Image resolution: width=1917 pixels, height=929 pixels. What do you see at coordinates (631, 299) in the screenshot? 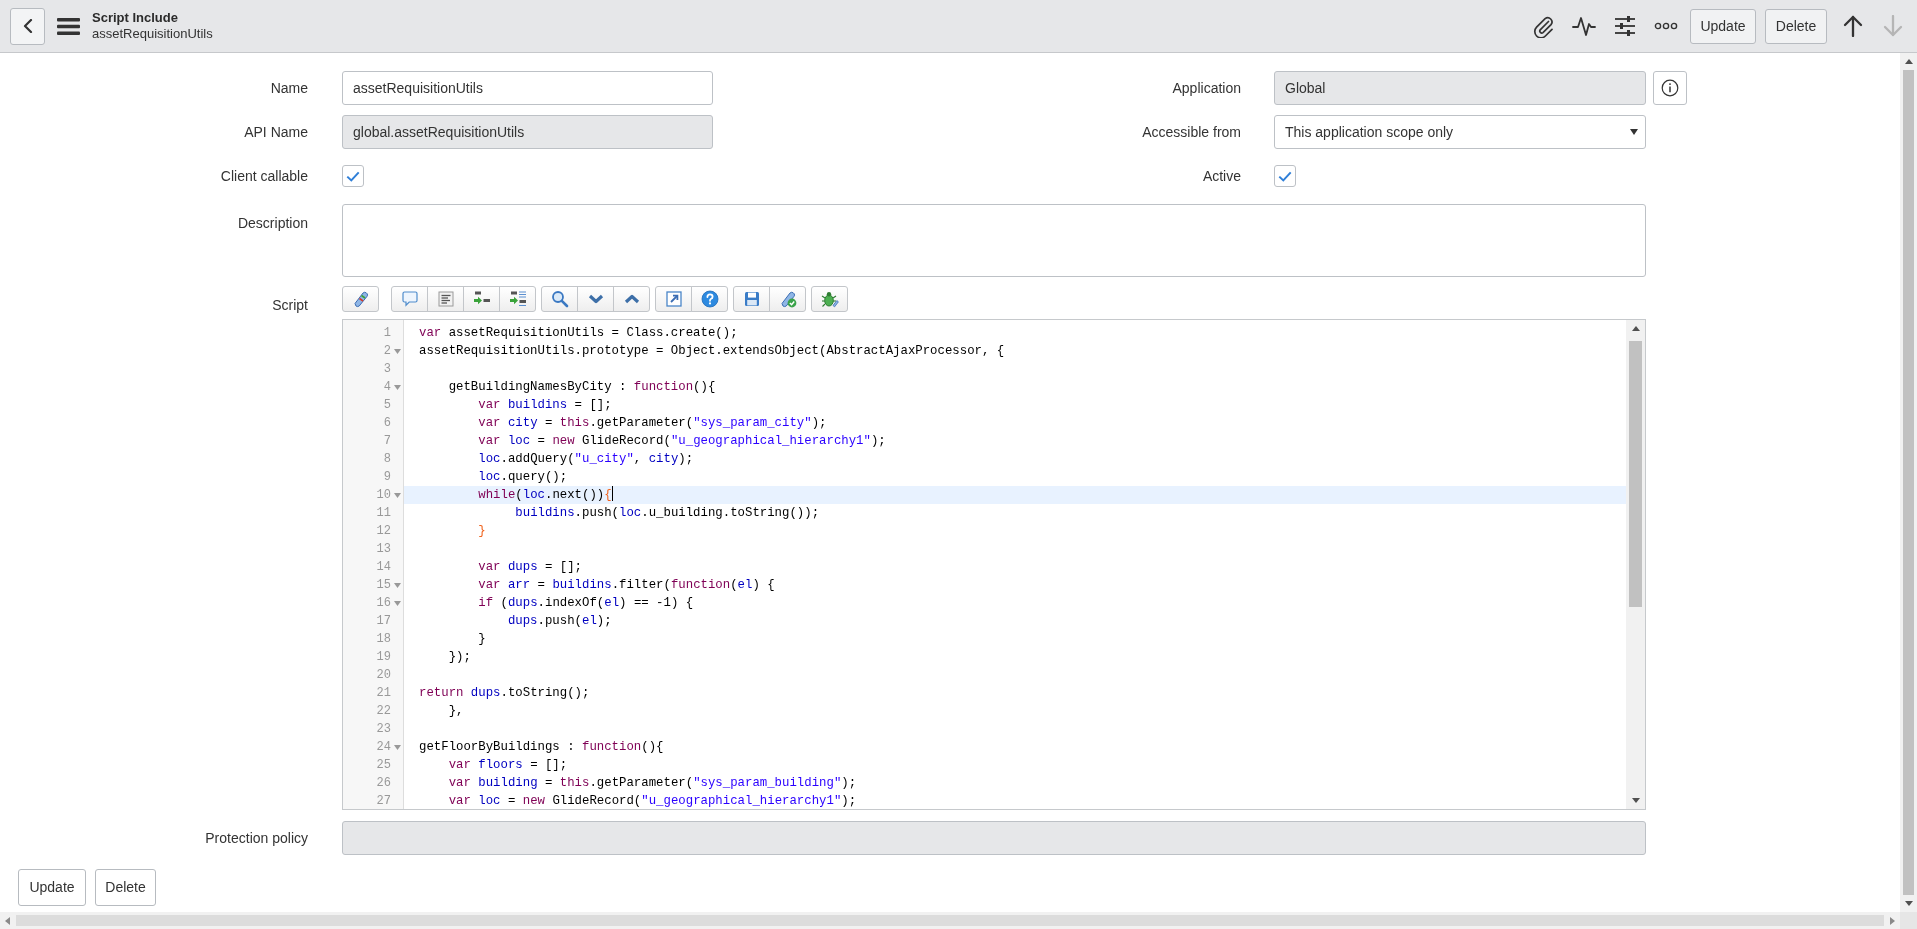
I see `previous-match-button` at bounding box center [631, 299].